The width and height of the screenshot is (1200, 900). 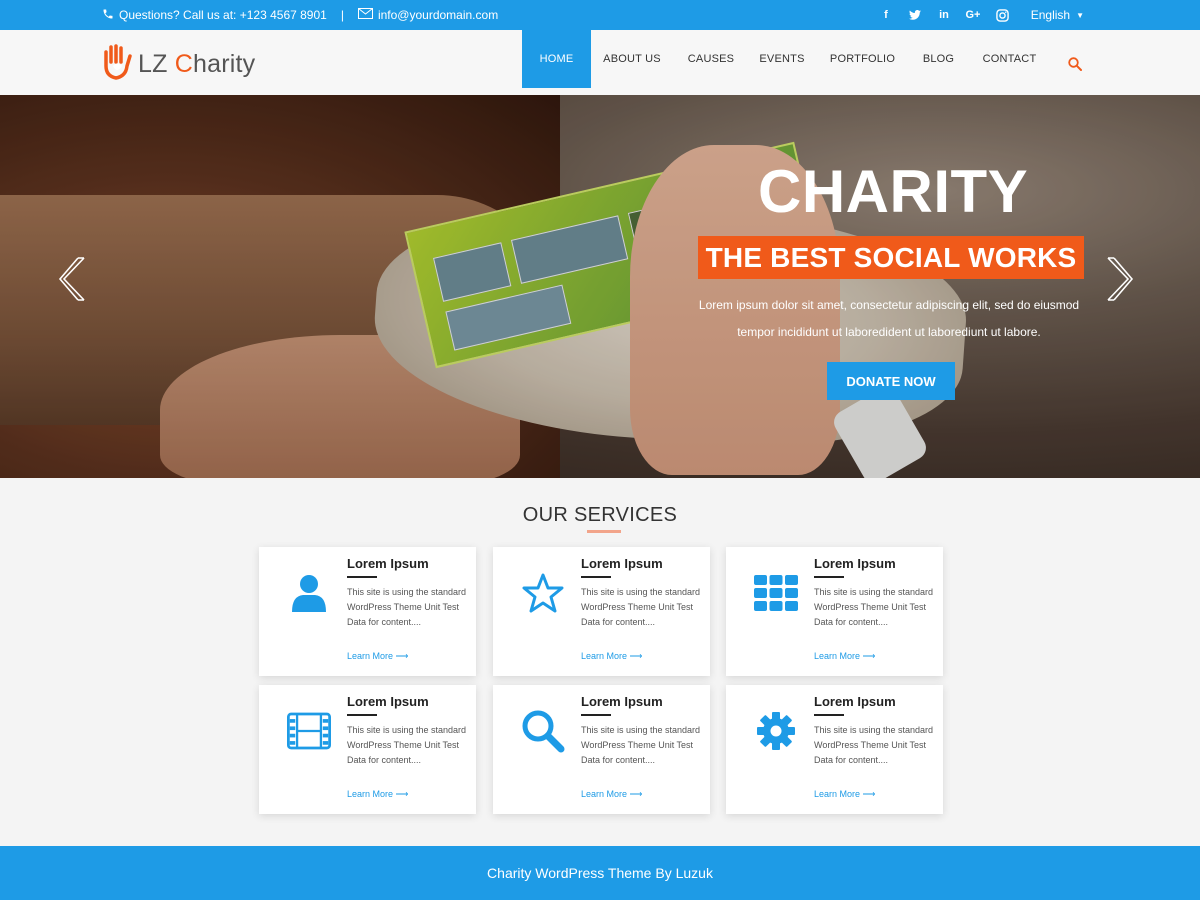 What do you see at coordinates (891, 257) in the screenshot?
I see `hero-subtitle: THE BEST SOCIAL WORKS` at bounding box center [891, 257].